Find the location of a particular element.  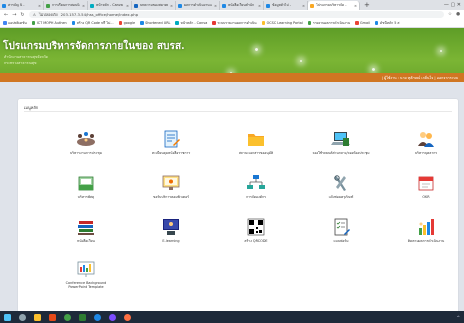

bookmark-label: Shortened URL is located at coordinates (158, 23).